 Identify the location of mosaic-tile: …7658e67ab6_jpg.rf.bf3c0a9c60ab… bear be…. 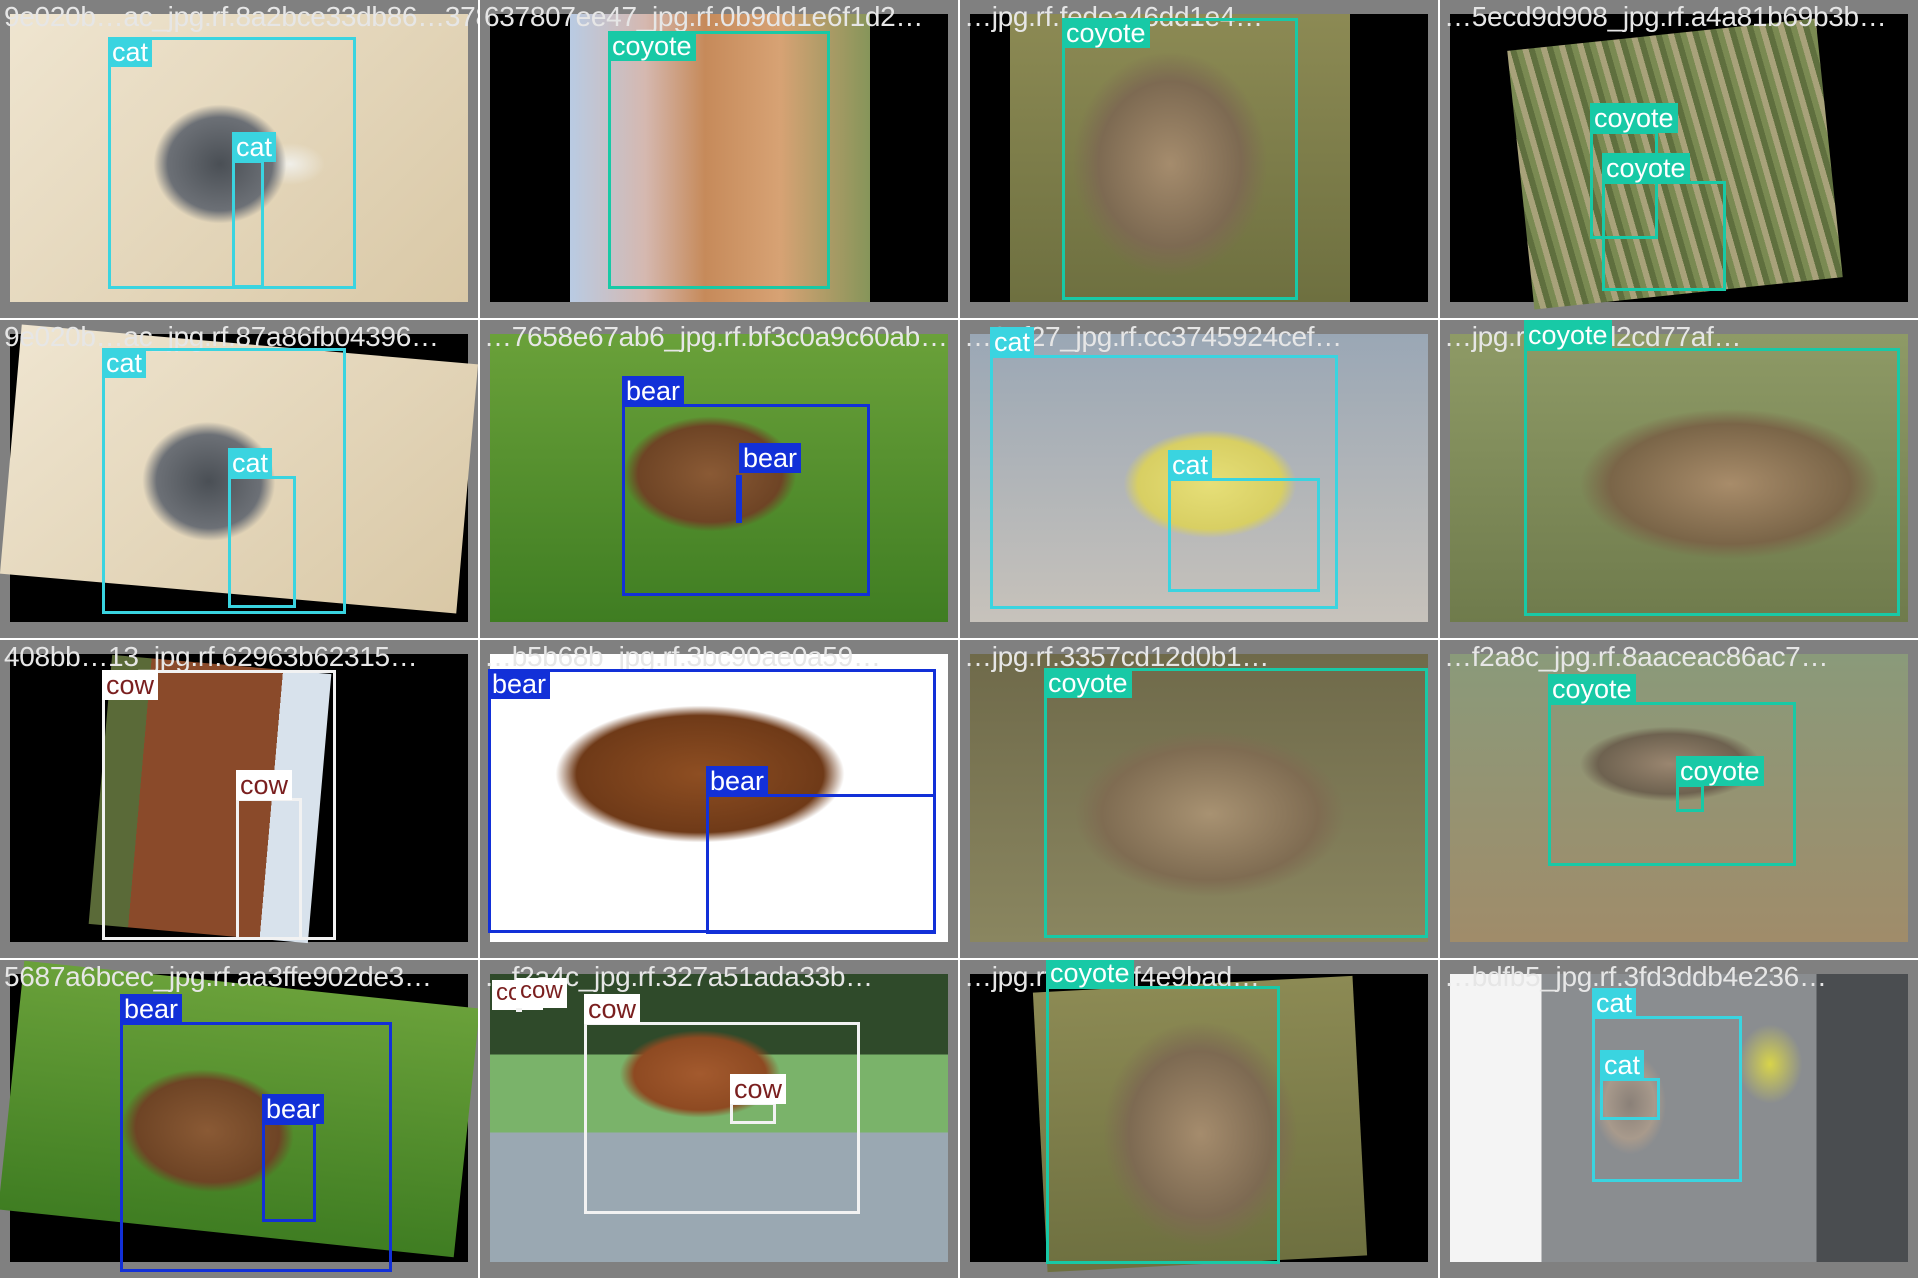
(720, 480).